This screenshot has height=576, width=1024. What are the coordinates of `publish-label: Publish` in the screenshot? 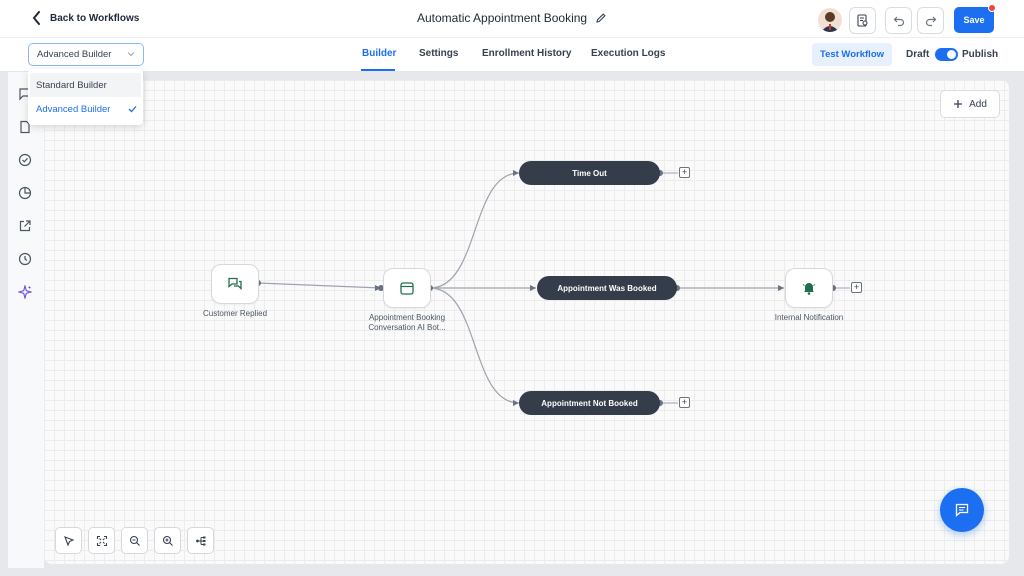 It's located at (980, 54).